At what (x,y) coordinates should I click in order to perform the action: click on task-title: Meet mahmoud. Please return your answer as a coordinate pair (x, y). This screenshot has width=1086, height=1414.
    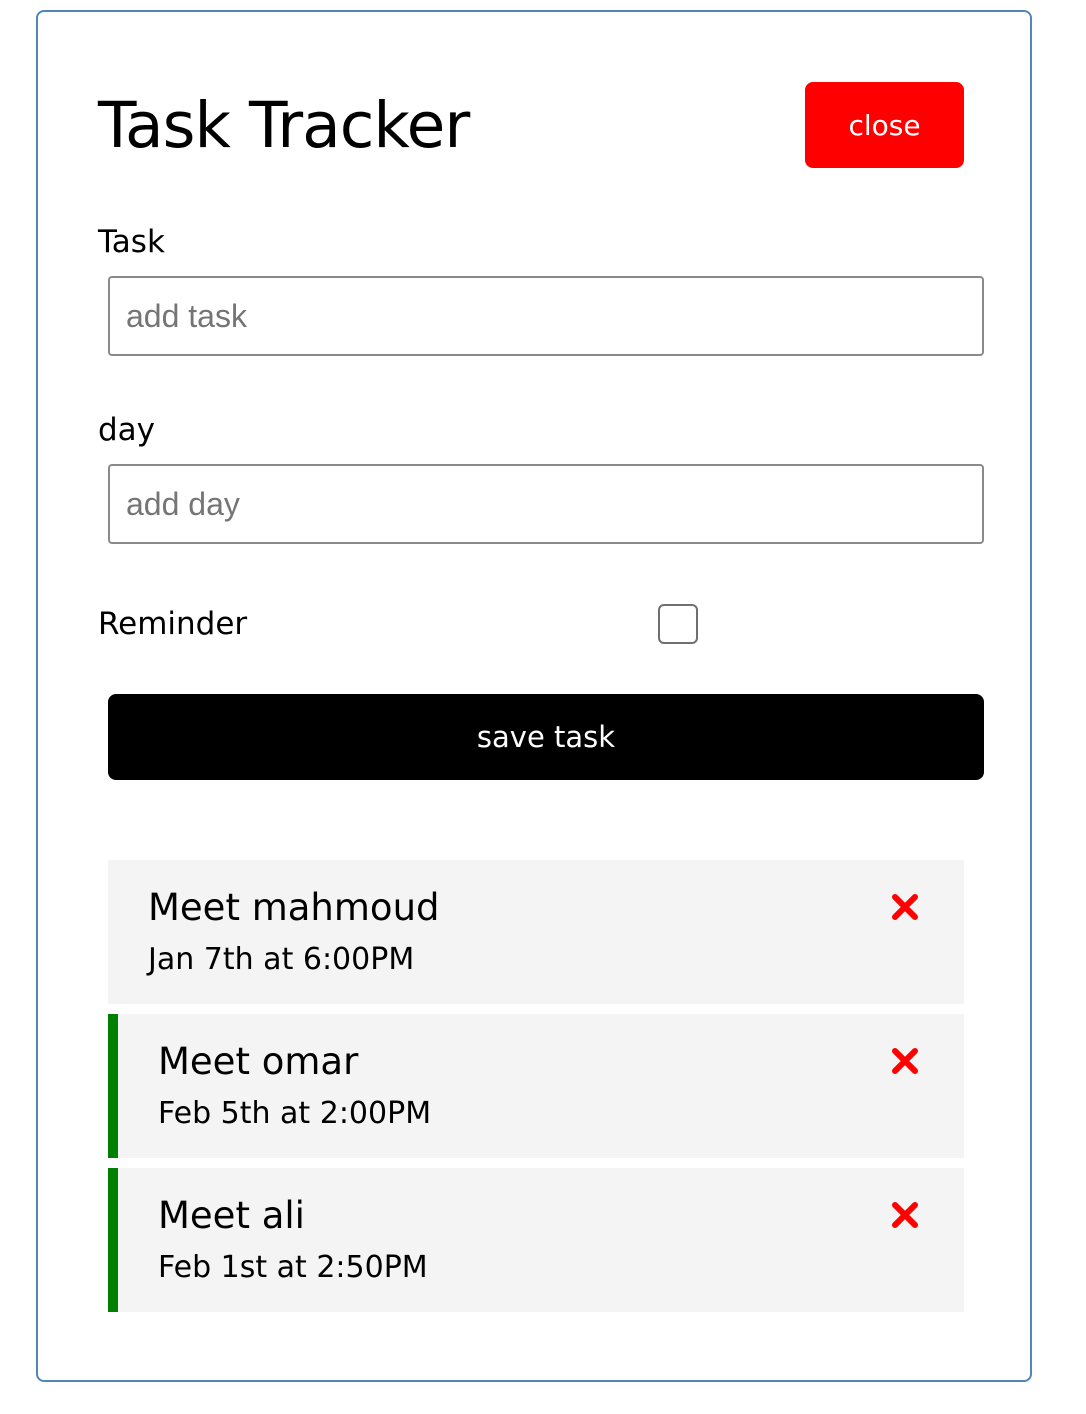
    Looking at the image, I should click on (294, 907).